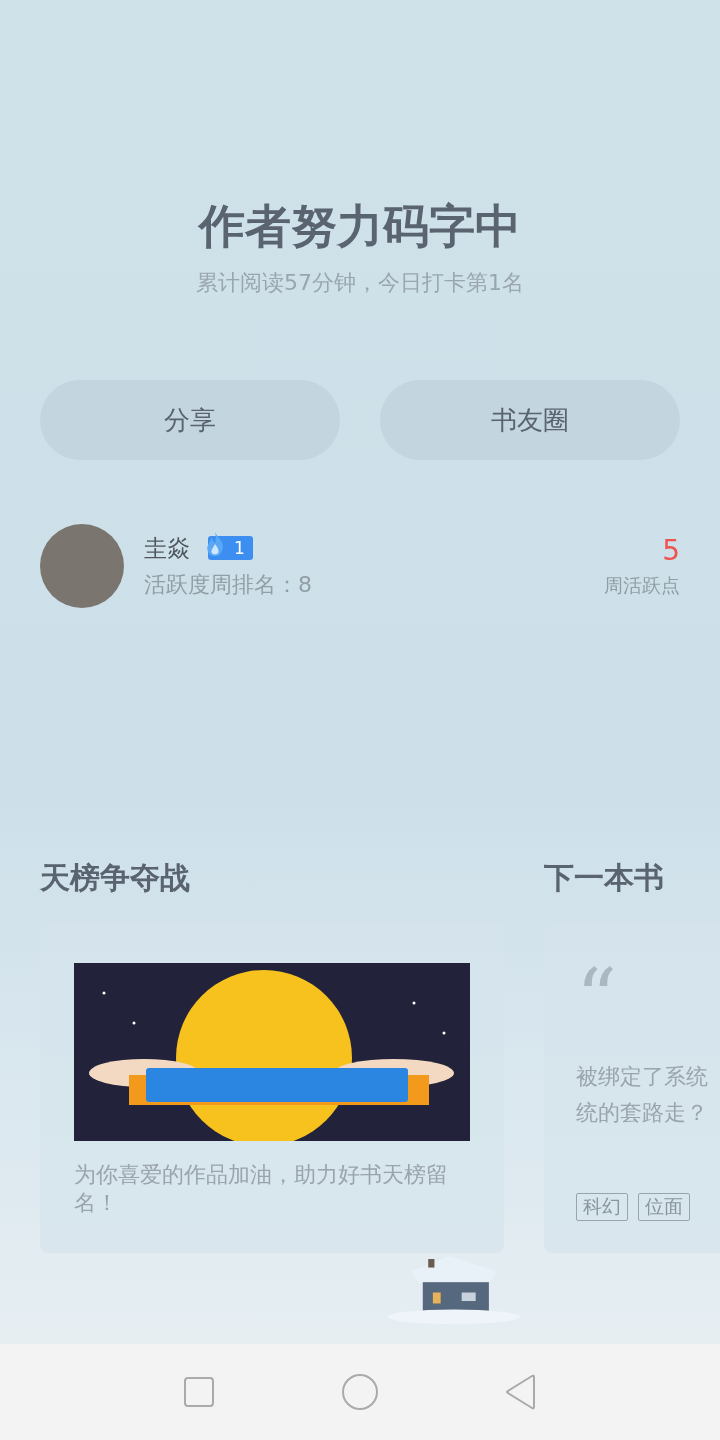 The image size is (720, 1440). I want to click on community-button: 书友圈, so click(530, 420).